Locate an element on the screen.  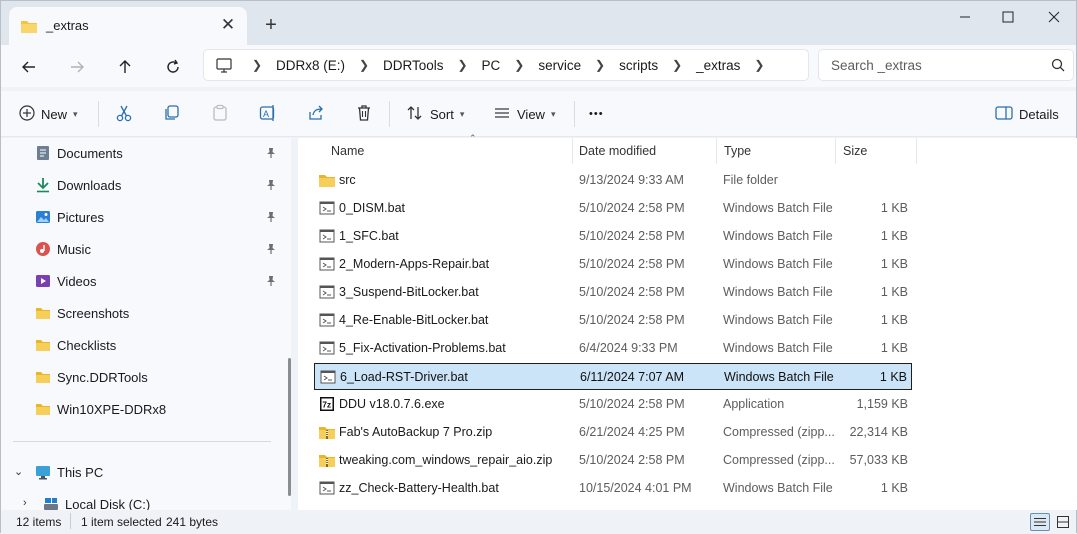
refresh-icon is located at coordinates (173, 66).